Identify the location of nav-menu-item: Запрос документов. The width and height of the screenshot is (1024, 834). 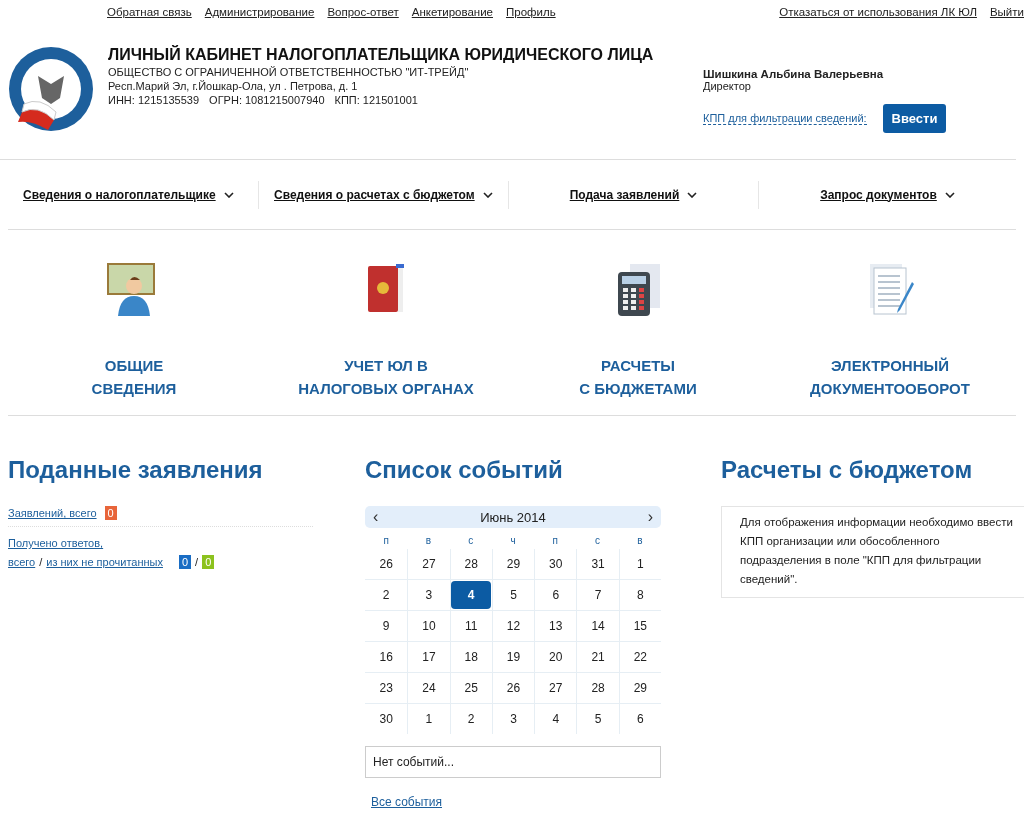
(887, 194).